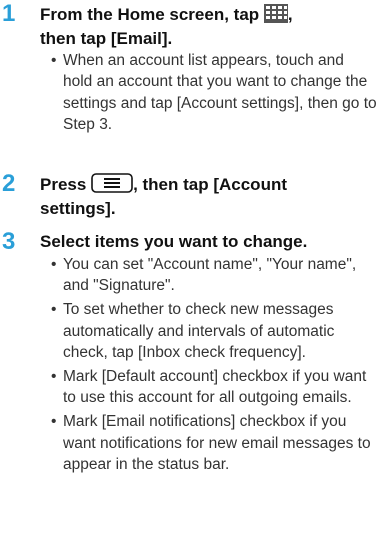 Image resolution: width=381 pixels, height=552 pixels. What do you see at coordinates (78, 208) in the screenshot?
I see `step-title-line2: settings].` at bounding box center [78, 208].